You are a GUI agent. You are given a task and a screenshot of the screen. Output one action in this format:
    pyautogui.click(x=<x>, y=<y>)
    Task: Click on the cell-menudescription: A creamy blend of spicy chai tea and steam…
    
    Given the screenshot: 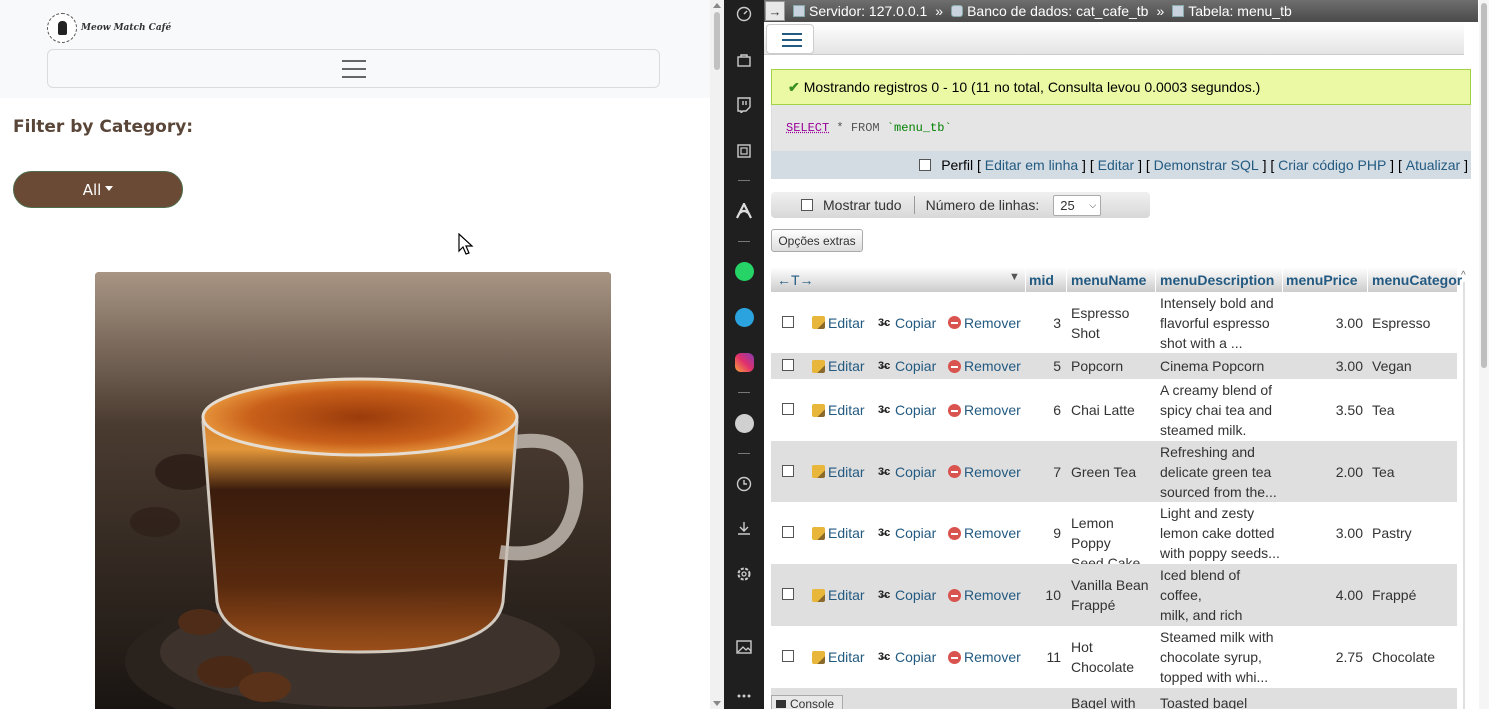 What is the action you would take?
    pyautogui.click(x=1222, y=410)
    